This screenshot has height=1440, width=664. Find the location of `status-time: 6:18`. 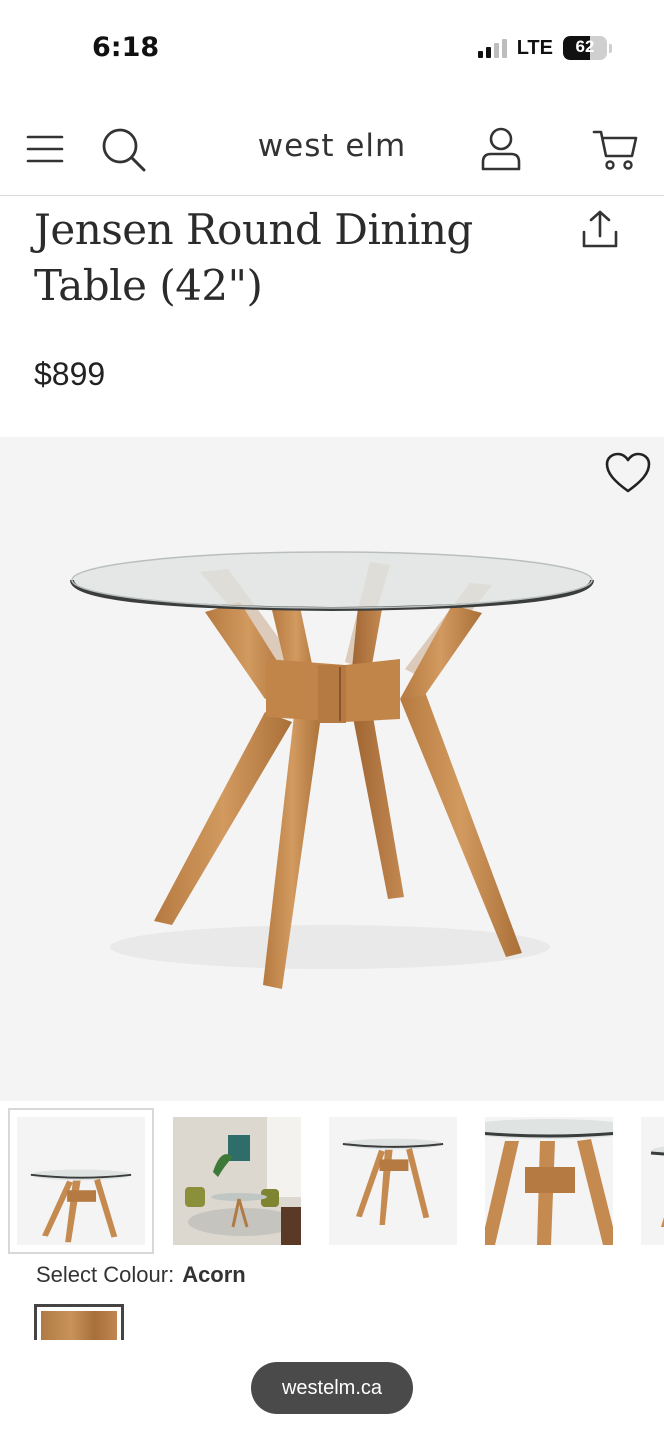

status-time: 6:18 is located at coordinates (126, 47).